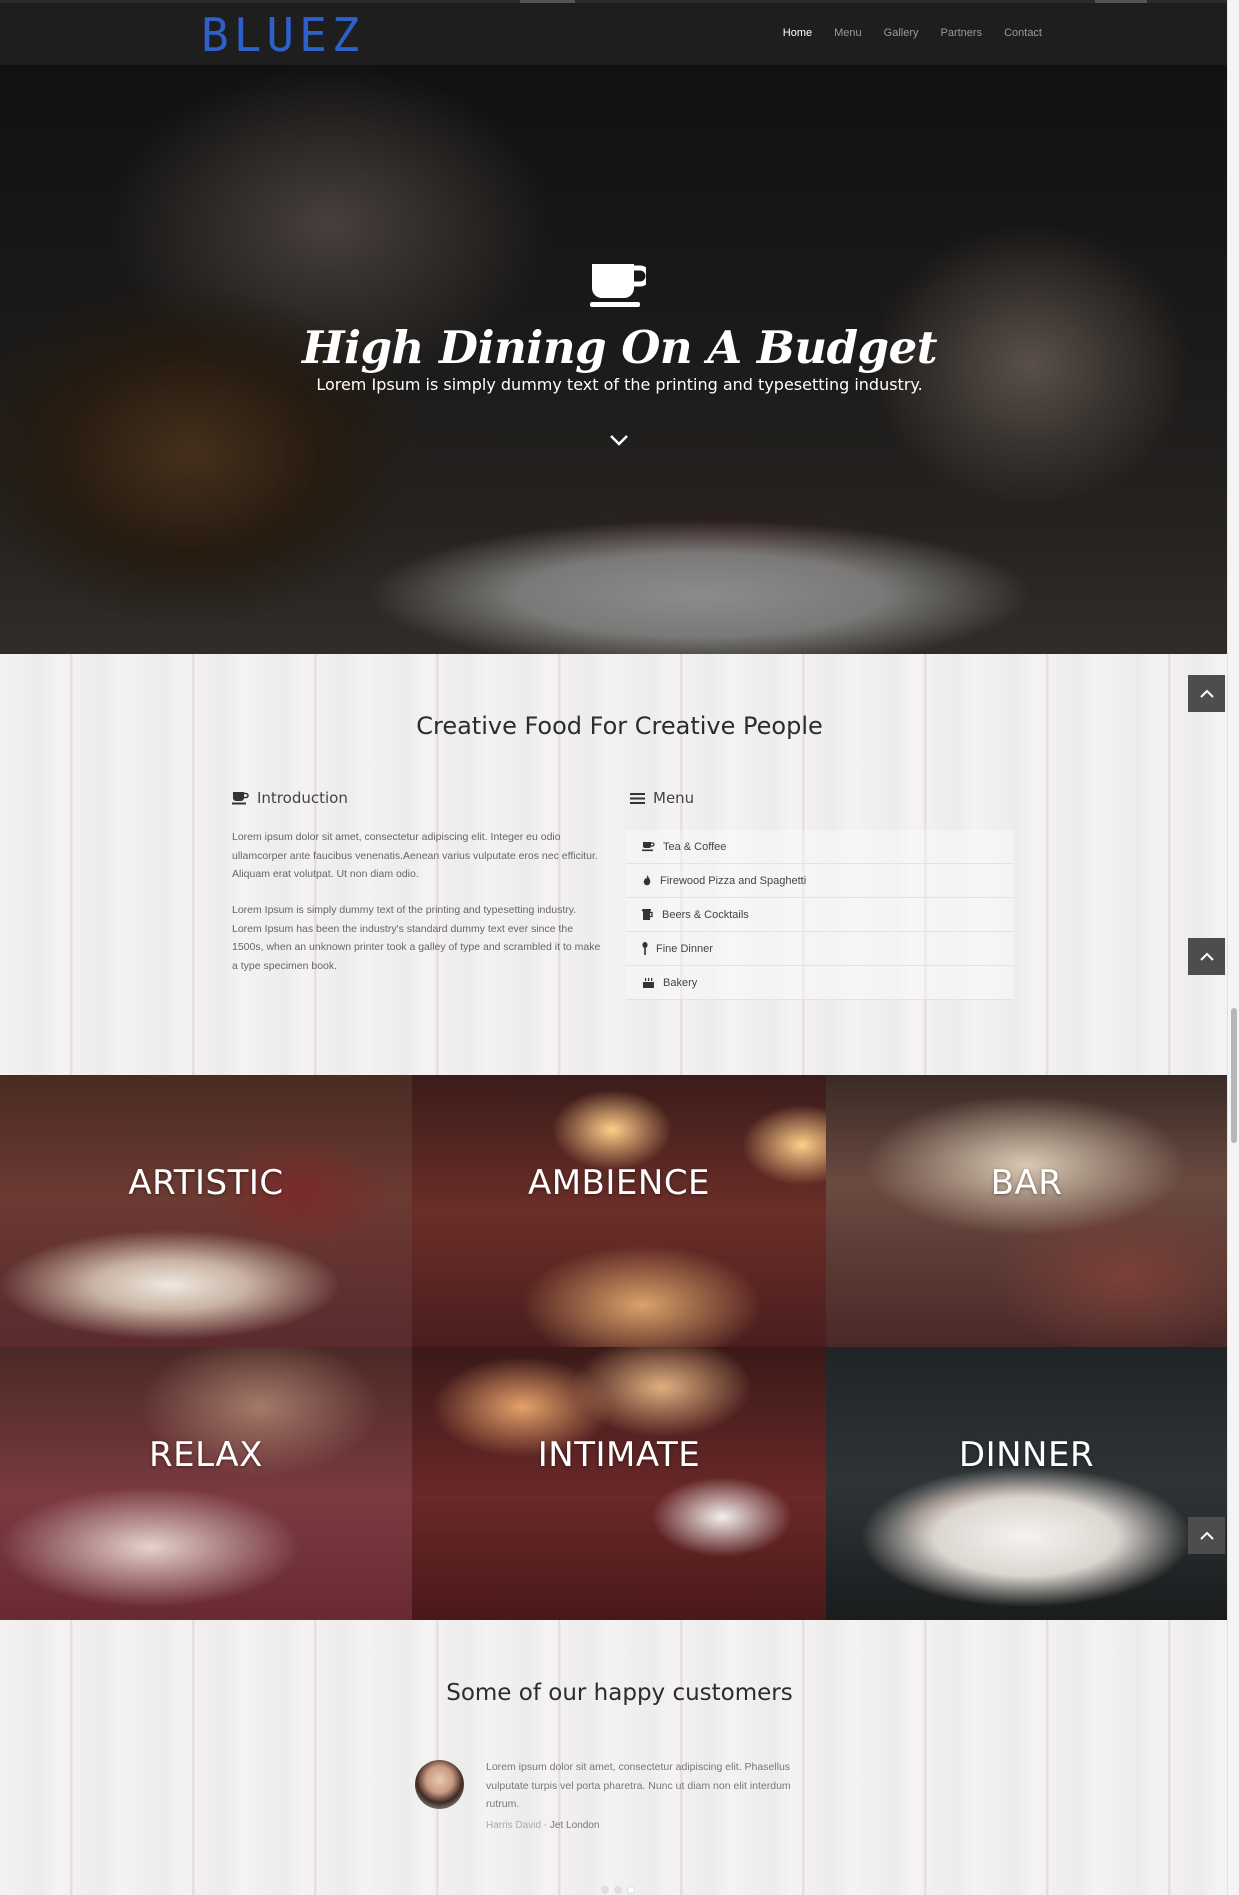 The height and width of the screenshot is (1895, 1239). I want to click on menu-title: Menu, so click(662, 798).